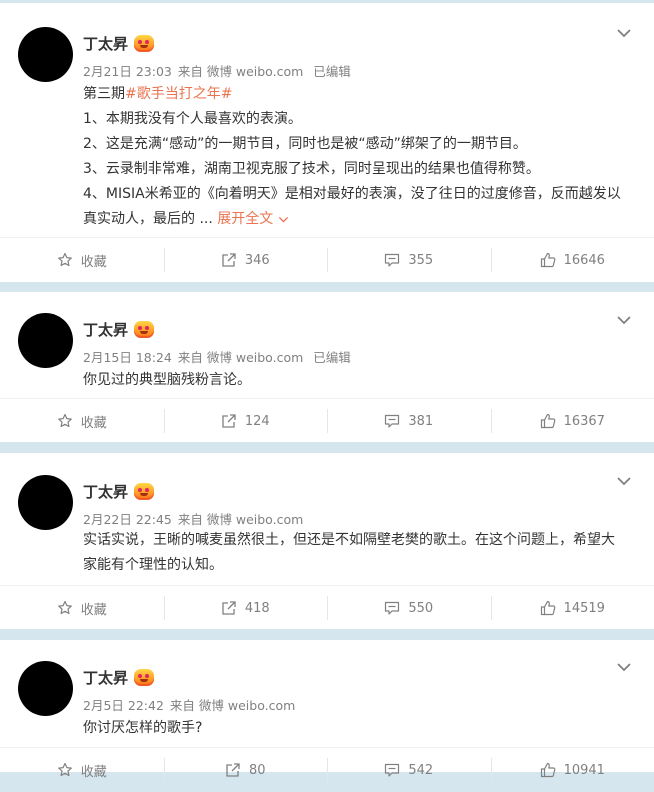 The image size is (654, 792). Describe the element at coordinates (245, 219) in the screenshot. I see `expand-full-text-link: 展开全文` at that location.